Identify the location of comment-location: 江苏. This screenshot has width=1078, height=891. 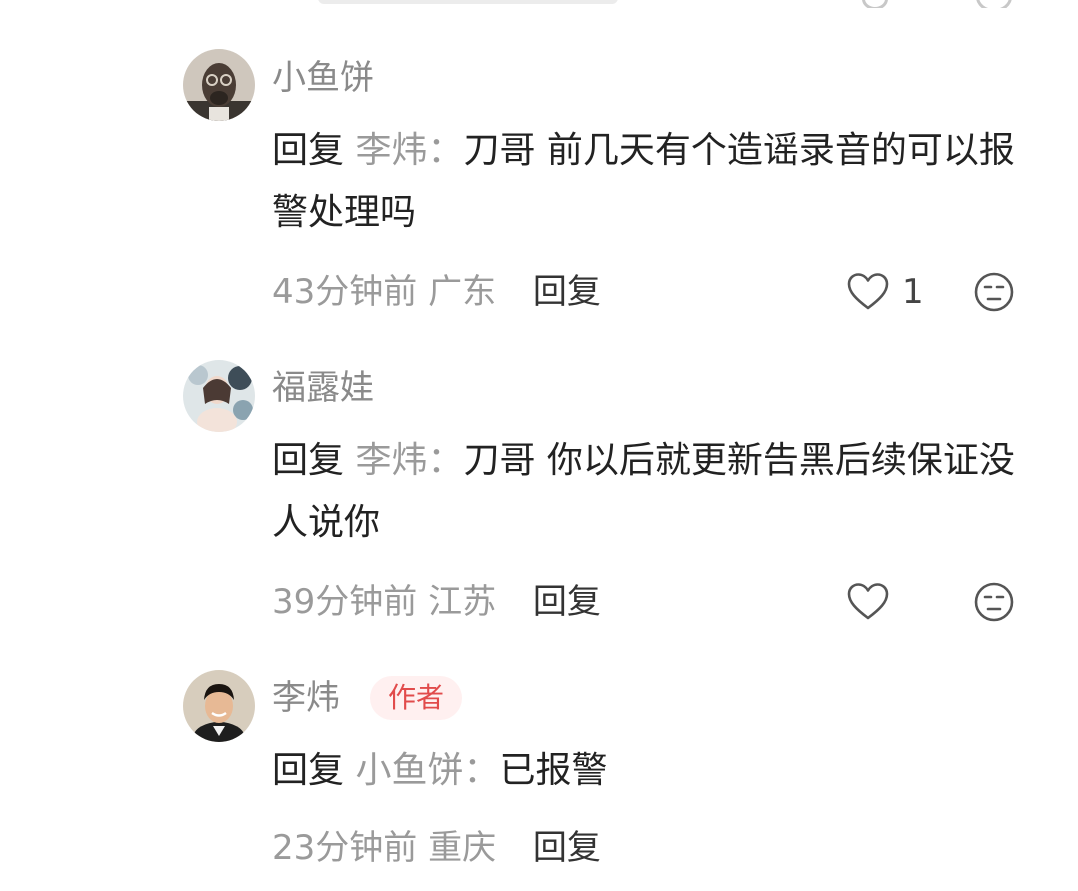
(462, 602).